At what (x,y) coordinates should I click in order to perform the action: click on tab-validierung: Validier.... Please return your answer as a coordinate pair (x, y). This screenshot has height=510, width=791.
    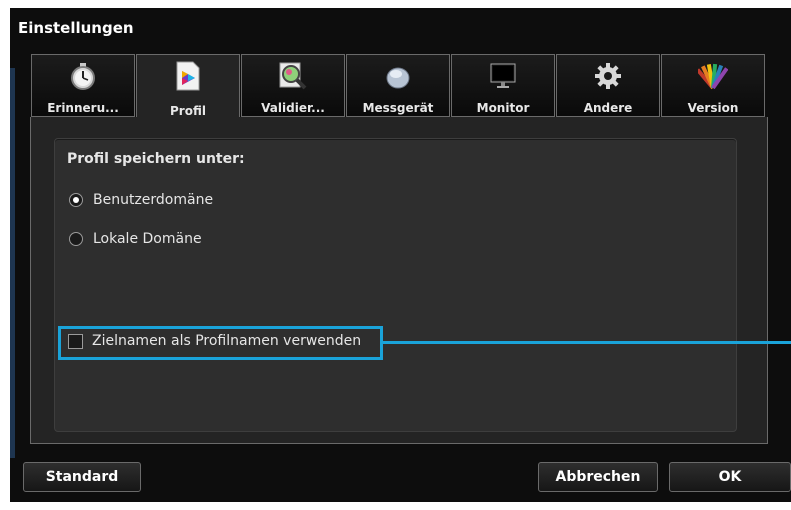
    Looking at the image, I should click on (293, 85).